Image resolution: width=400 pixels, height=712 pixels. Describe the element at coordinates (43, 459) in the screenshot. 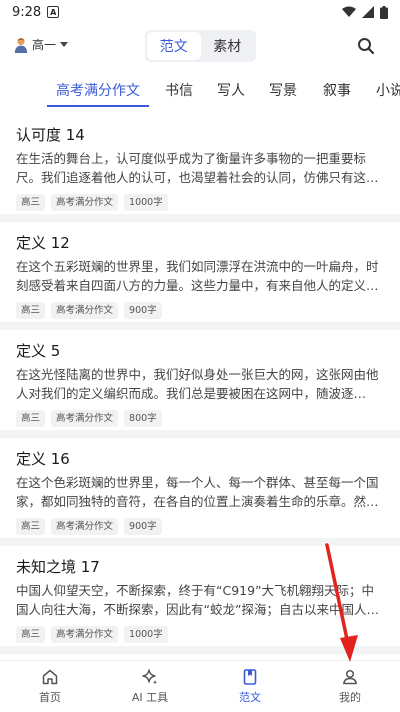

I see `article-title: 定义 16` at that location.